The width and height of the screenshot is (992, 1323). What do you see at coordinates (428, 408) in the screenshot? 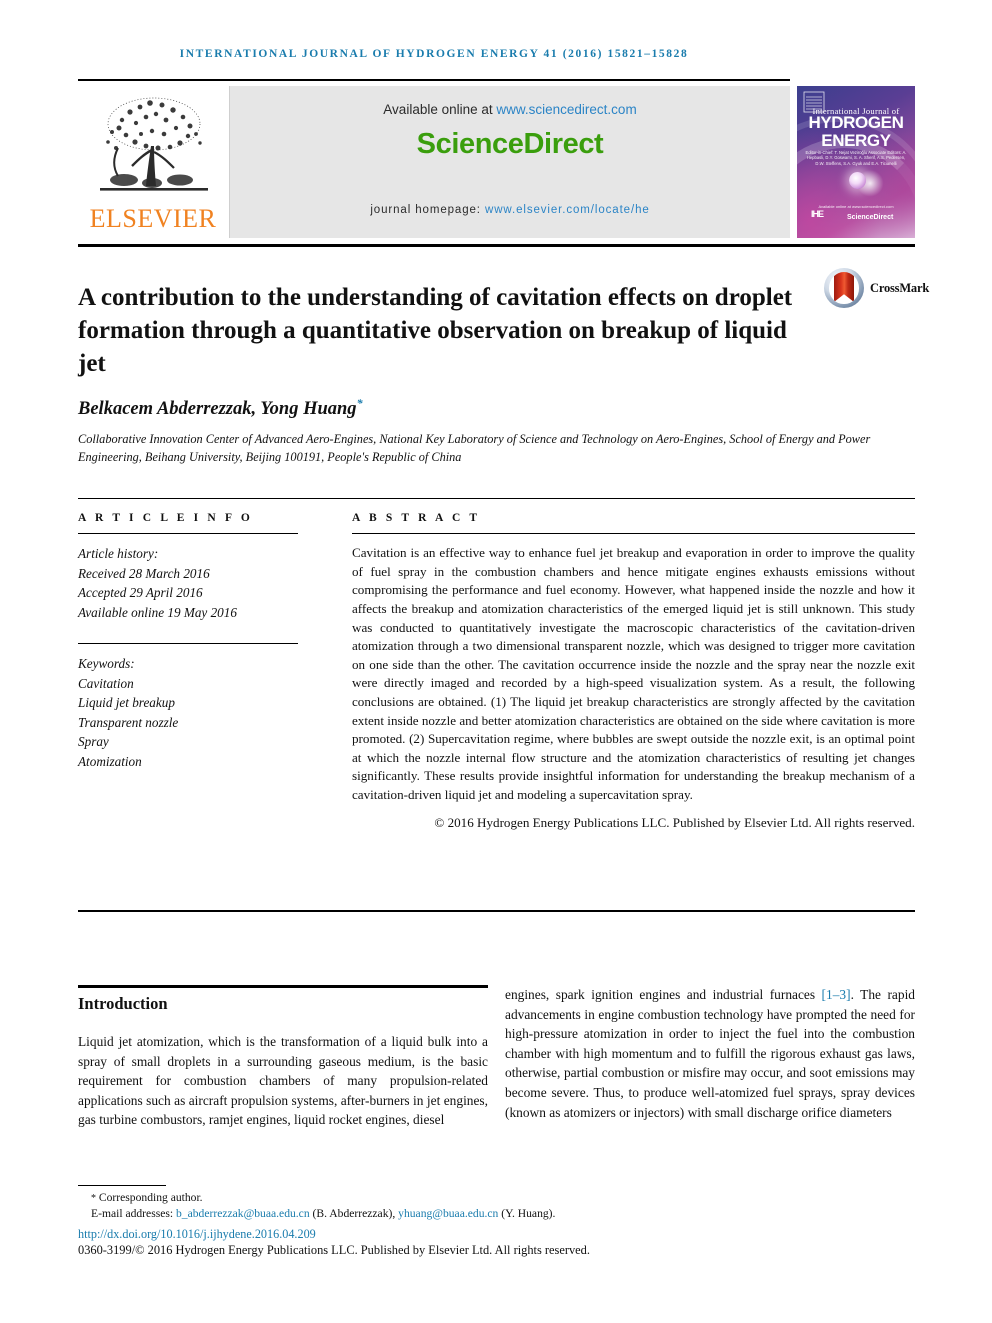
I see `author-list: Belkacem Abderrezzak, Yong Huang*` at bounding box center [428, 408].